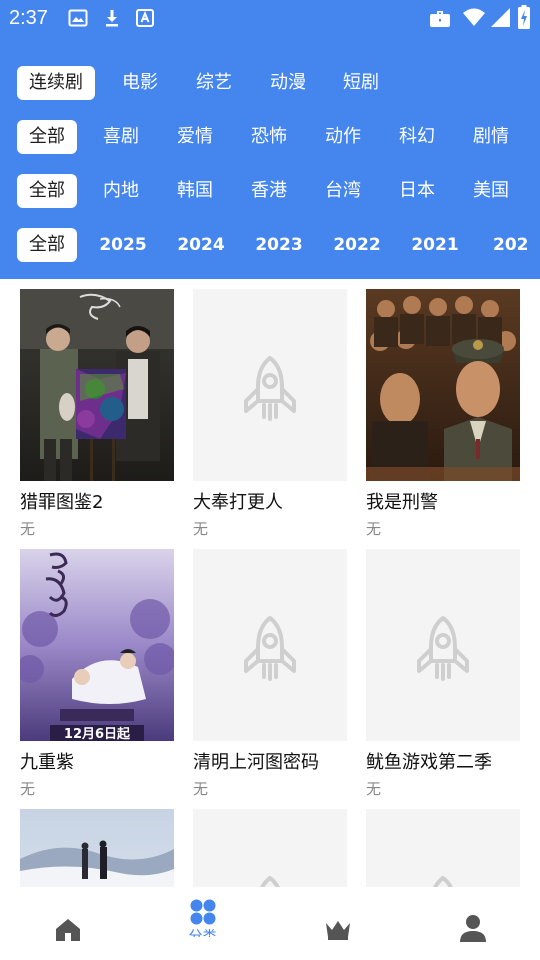 The width and height of the screenshot is (540, 960). Describe the element at coordinates (474, 17) in the screenshot. I see `wifi-icon` at that location.